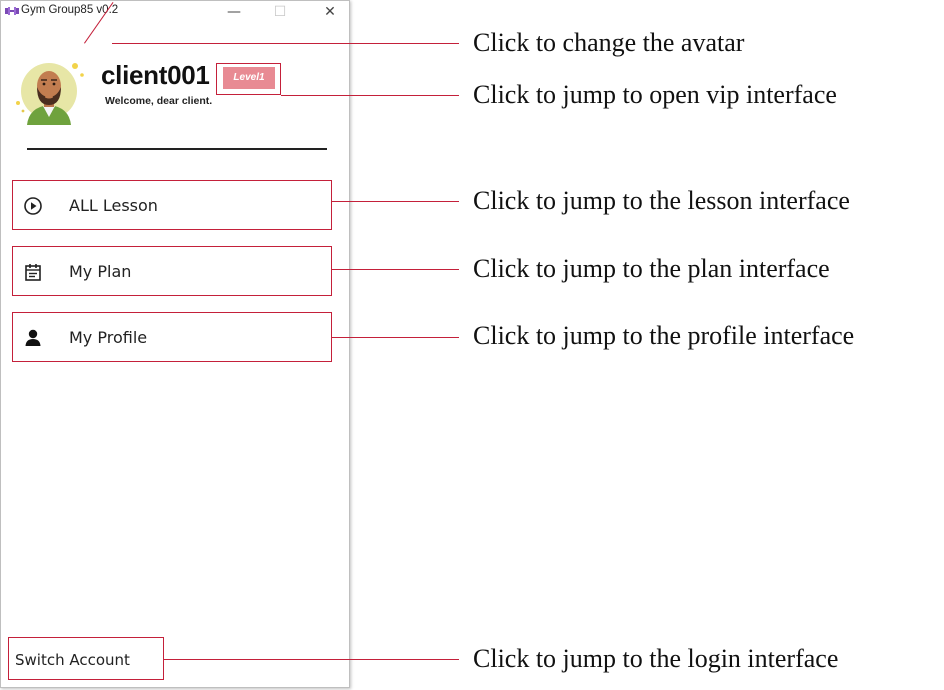  Describe the element at coordinates (234, 12) in the screenshot. I see `minimize-button: —` at that location.